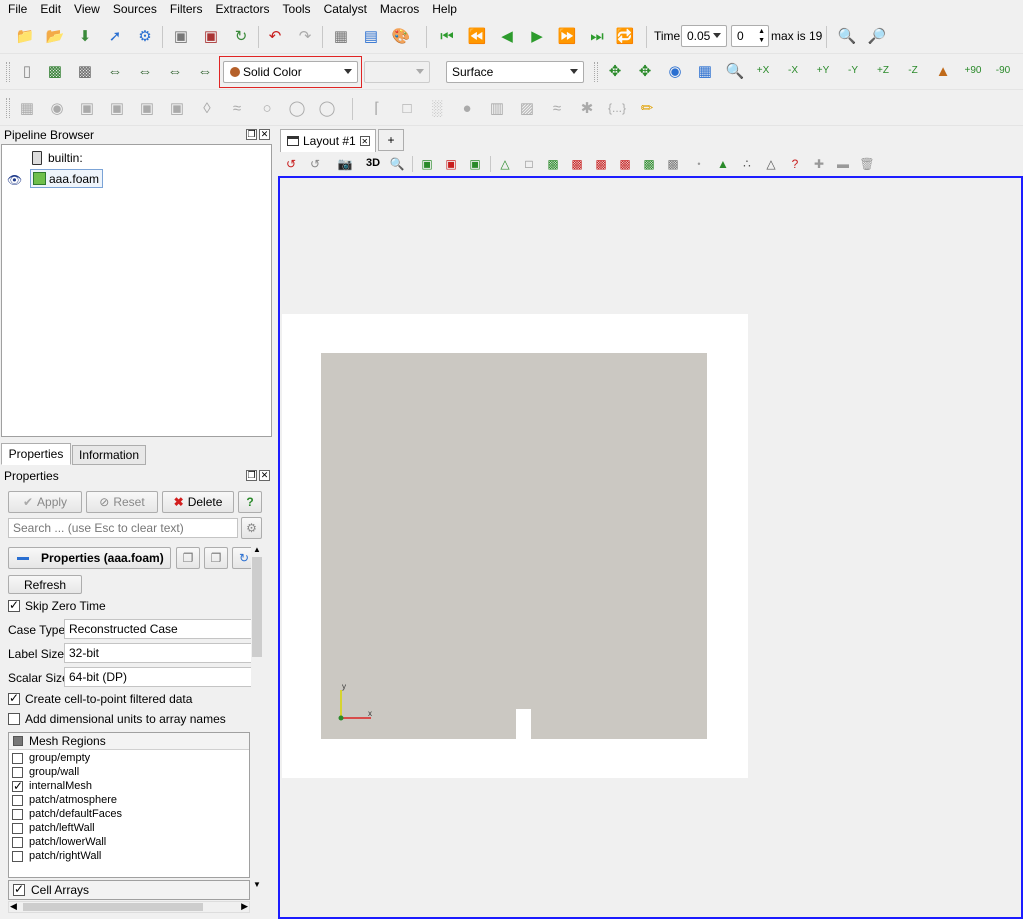 Image resolution: width=1023 pixels, height=919 pixels. Describe the element at coordinates (129, 814) in the screenshot. I see `mesh-region-item: patch/defaultFaces` at that location.